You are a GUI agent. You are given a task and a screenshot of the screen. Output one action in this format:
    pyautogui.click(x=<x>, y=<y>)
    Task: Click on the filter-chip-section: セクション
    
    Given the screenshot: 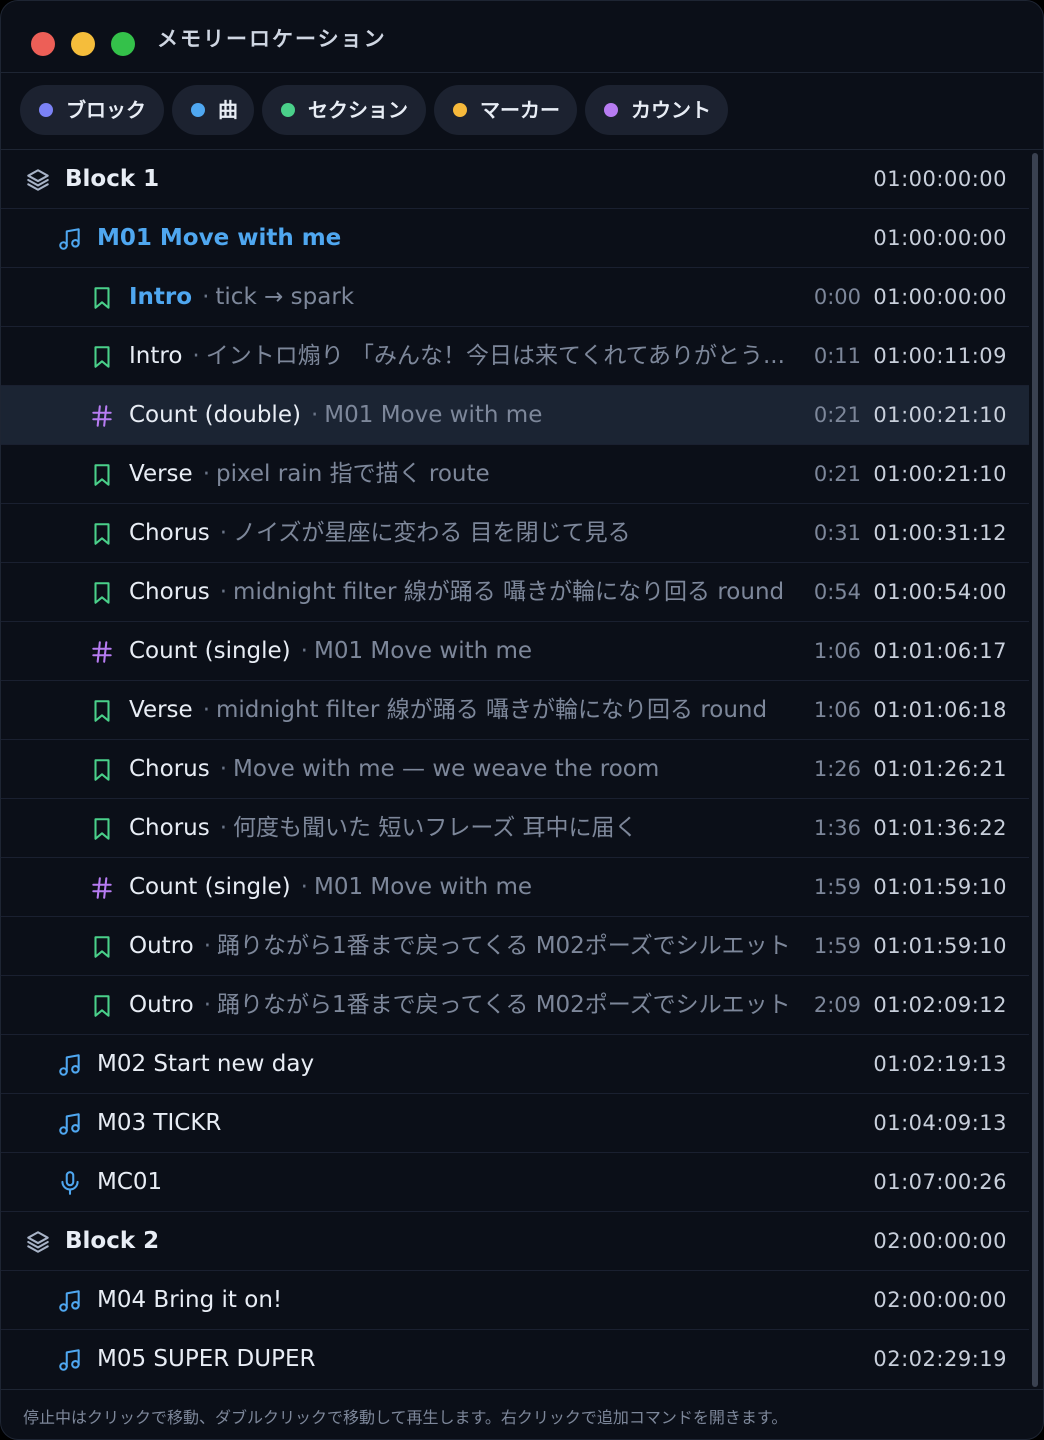 What is the action you would take?
    pyautogui.click(x=344, y=110)
    